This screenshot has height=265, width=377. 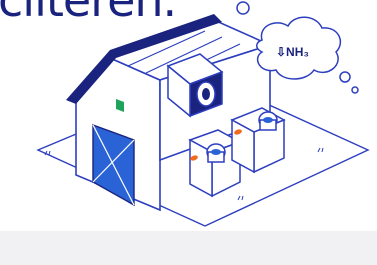 I want to click on footer-band, so click(x=188, y=248).